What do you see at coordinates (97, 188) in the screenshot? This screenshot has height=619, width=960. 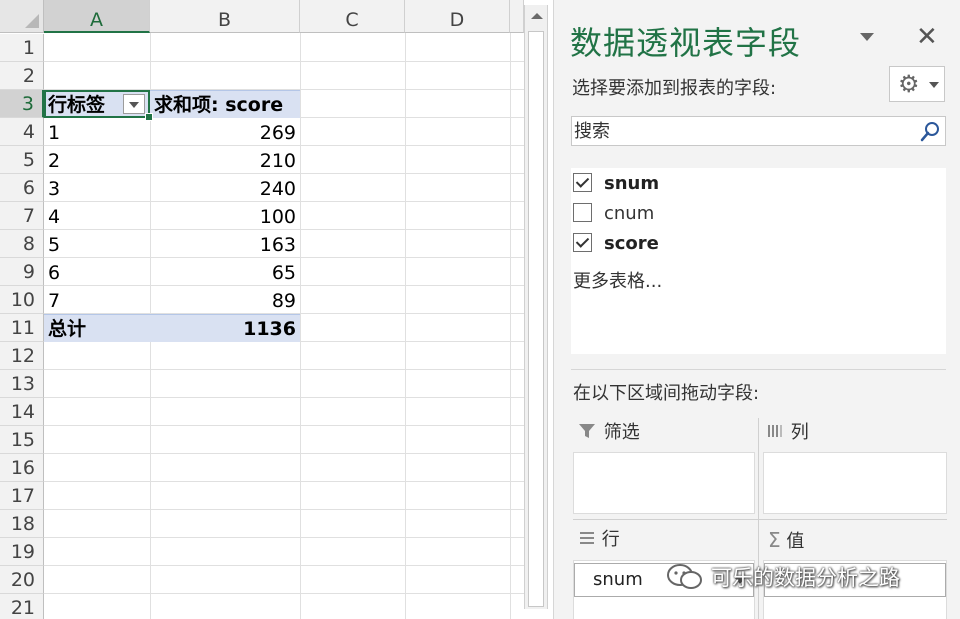 I see `pivot-row-label: 3` at bounding box center [97, 188].